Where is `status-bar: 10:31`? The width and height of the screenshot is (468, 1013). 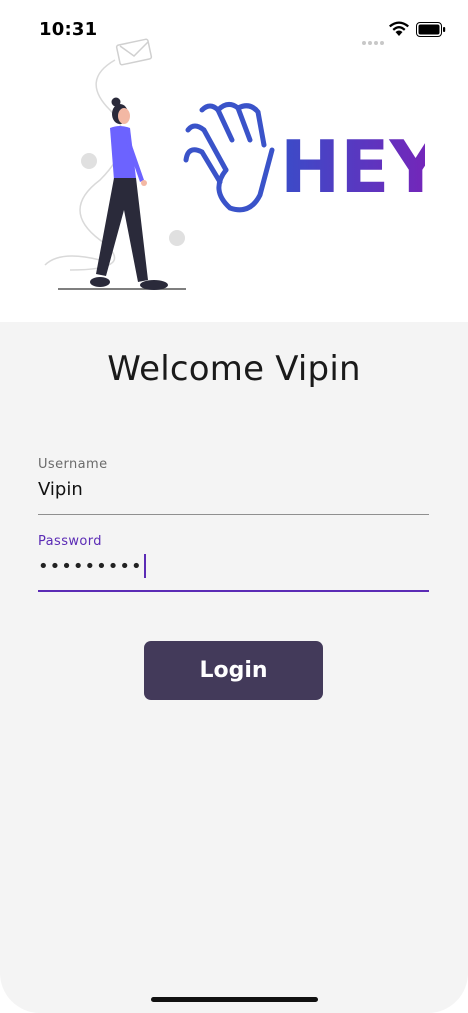
status-bar: 10:31 is located at coordinates (234, 25).